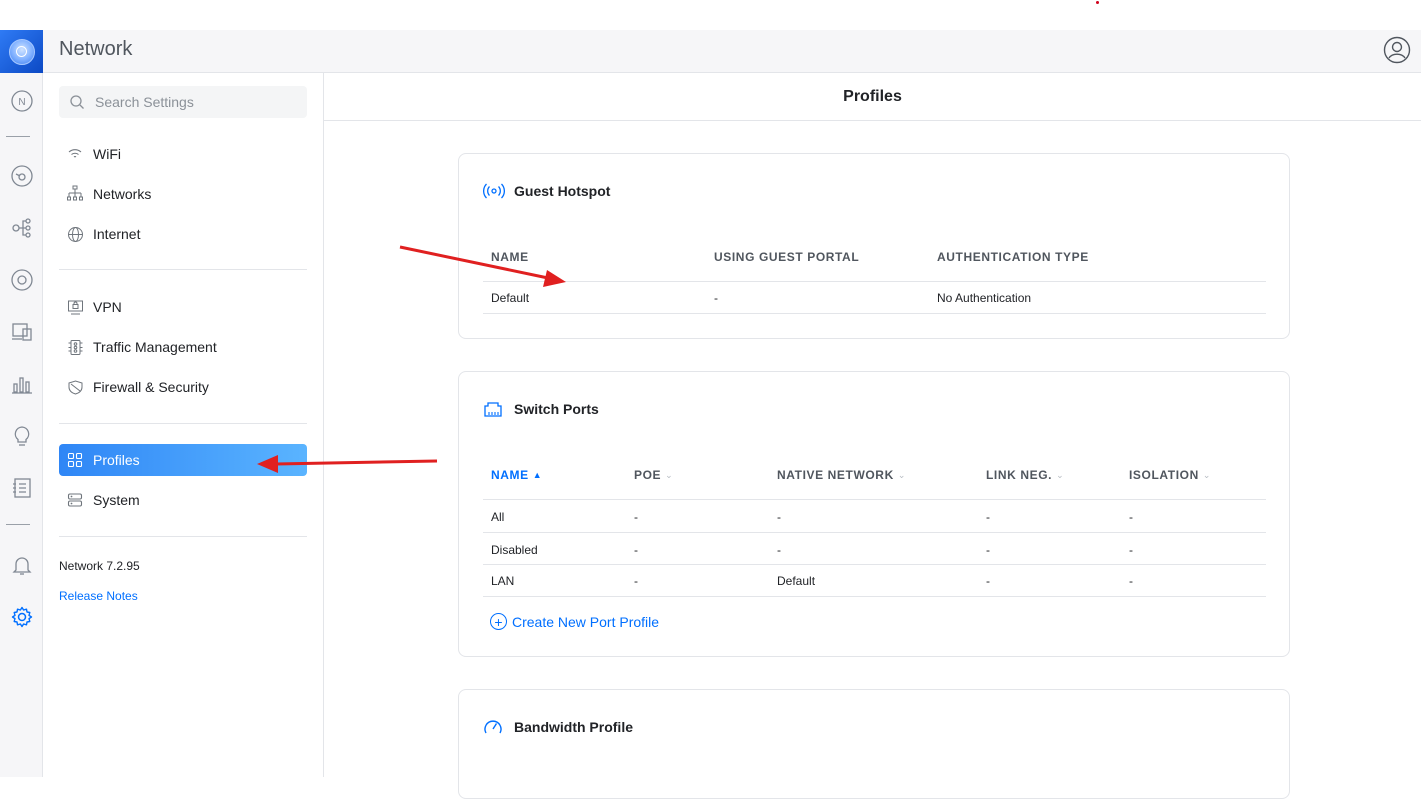 This screenshot has height=799, width=1421. What do you see at coordinates (77, 102) in the screenshot?
I see `search-icon` at bounding box center [77, 102].